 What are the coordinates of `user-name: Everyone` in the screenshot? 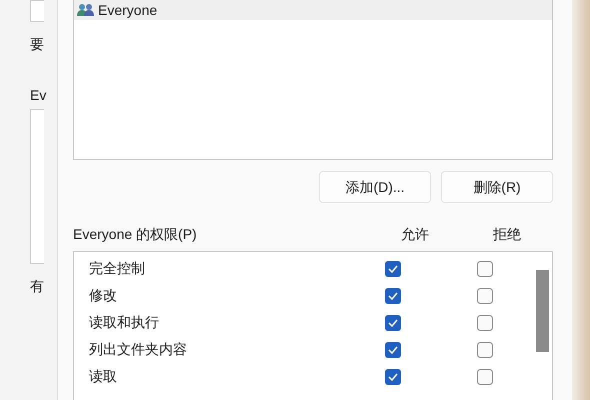 It's located at (128, 10).